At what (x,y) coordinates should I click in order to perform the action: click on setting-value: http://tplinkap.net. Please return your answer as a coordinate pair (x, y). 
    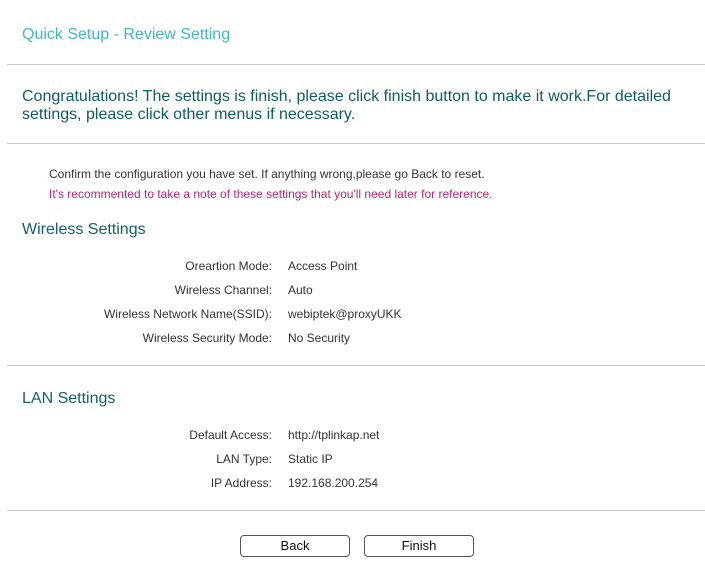
    Looking at the image, I should click on (334, 435).